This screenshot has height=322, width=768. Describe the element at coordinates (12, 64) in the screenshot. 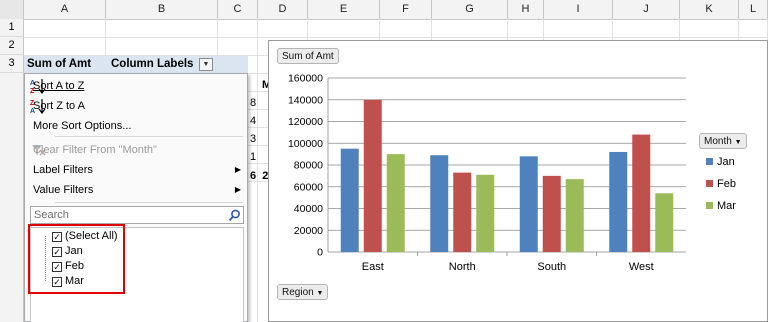

I see `row-header-3: 3` at that location.